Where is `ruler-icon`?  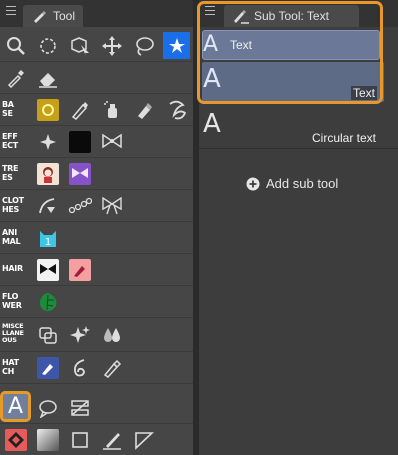
ruler-icon is located at coordinates (79, 407).